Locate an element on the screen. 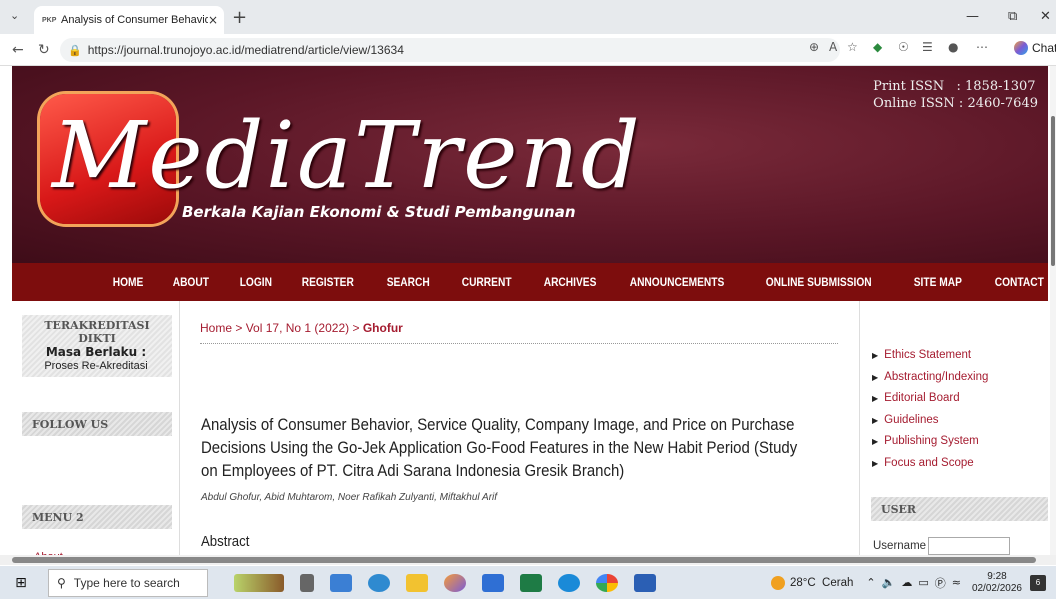 The image size is (1056, 599). notification-icon: 6 is located at coordinates (1038, 582).